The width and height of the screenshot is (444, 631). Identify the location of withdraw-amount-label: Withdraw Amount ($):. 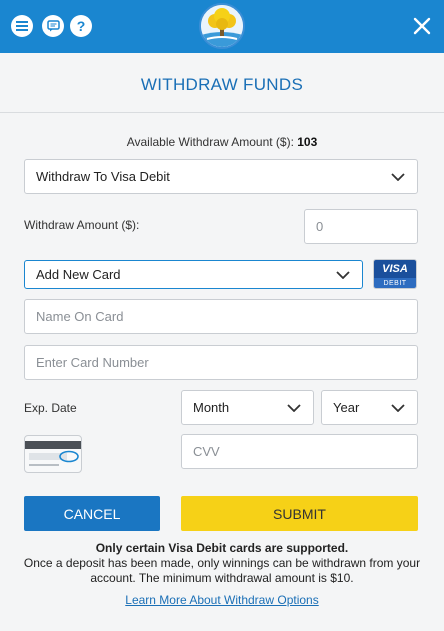
(82, 225).